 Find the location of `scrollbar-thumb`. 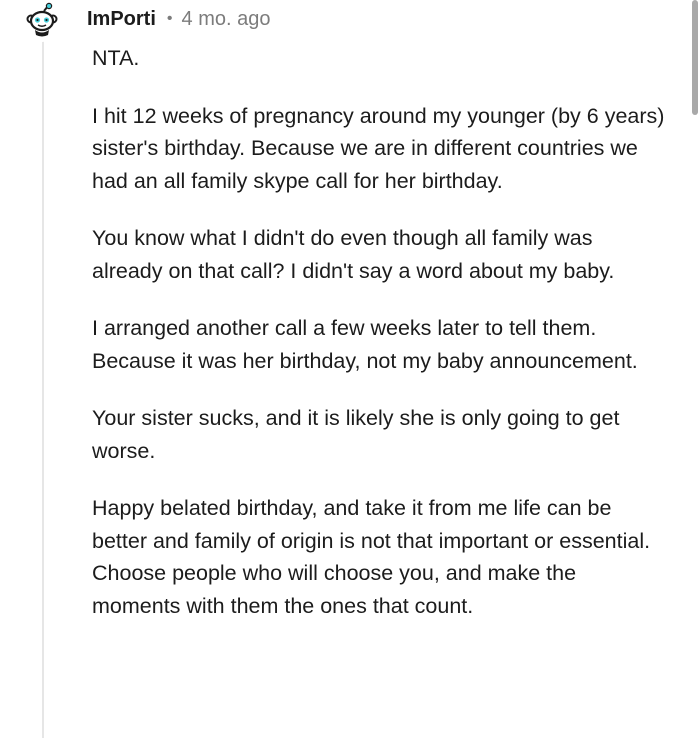

scrollbar-thumb is located at coordinates (695, 57).